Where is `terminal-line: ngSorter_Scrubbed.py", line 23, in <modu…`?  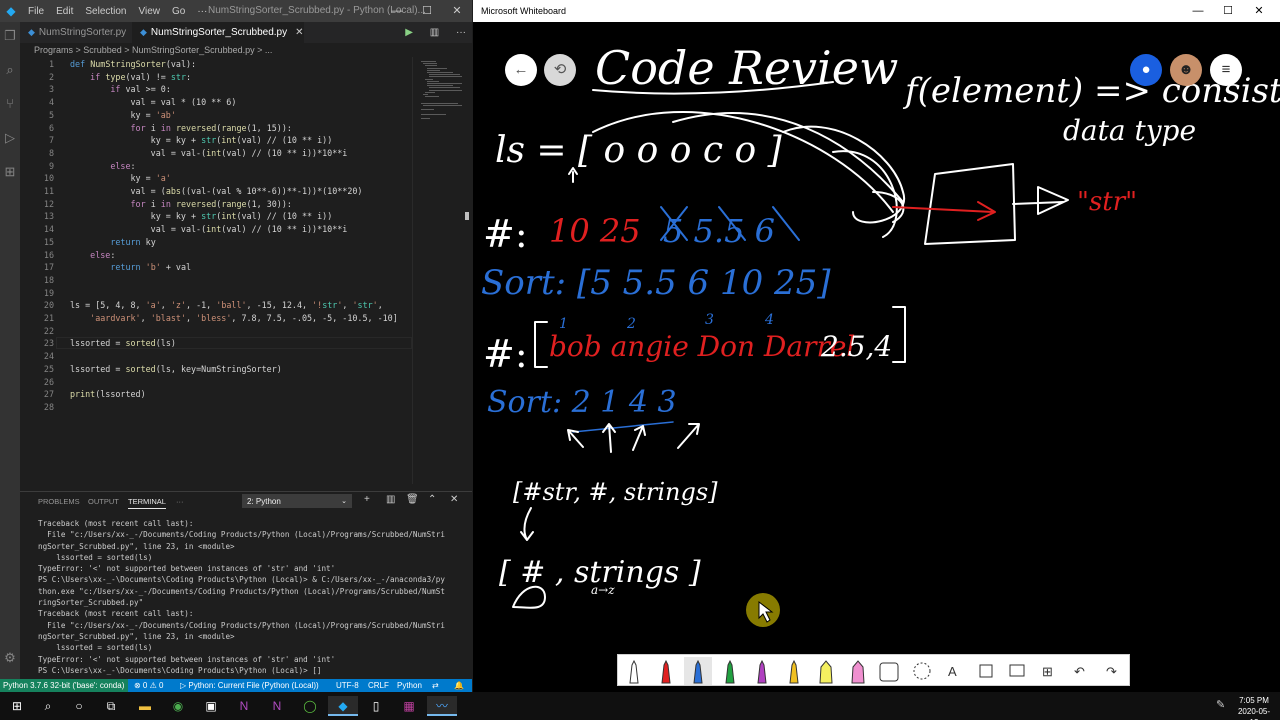 terminal-line: ngSorter_Scrubbed.py", line 23, in <modu… is located at coordinates (136, 636).